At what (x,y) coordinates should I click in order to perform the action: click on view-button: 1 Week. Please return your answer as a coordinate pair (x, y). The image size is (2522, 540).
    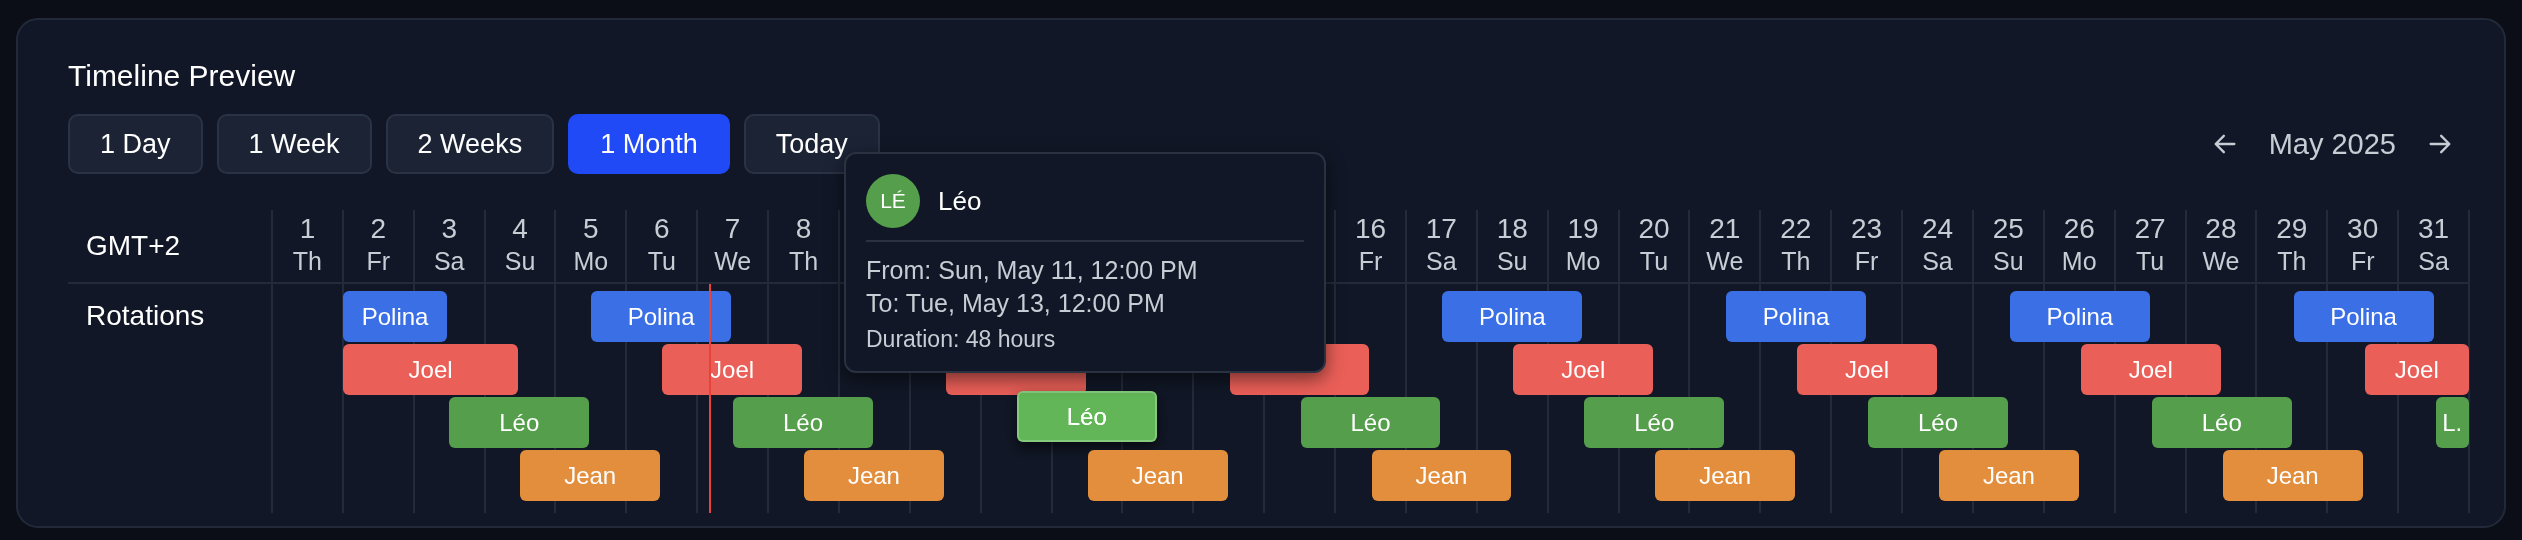
    Looking at the image, I should click on (294, 144).